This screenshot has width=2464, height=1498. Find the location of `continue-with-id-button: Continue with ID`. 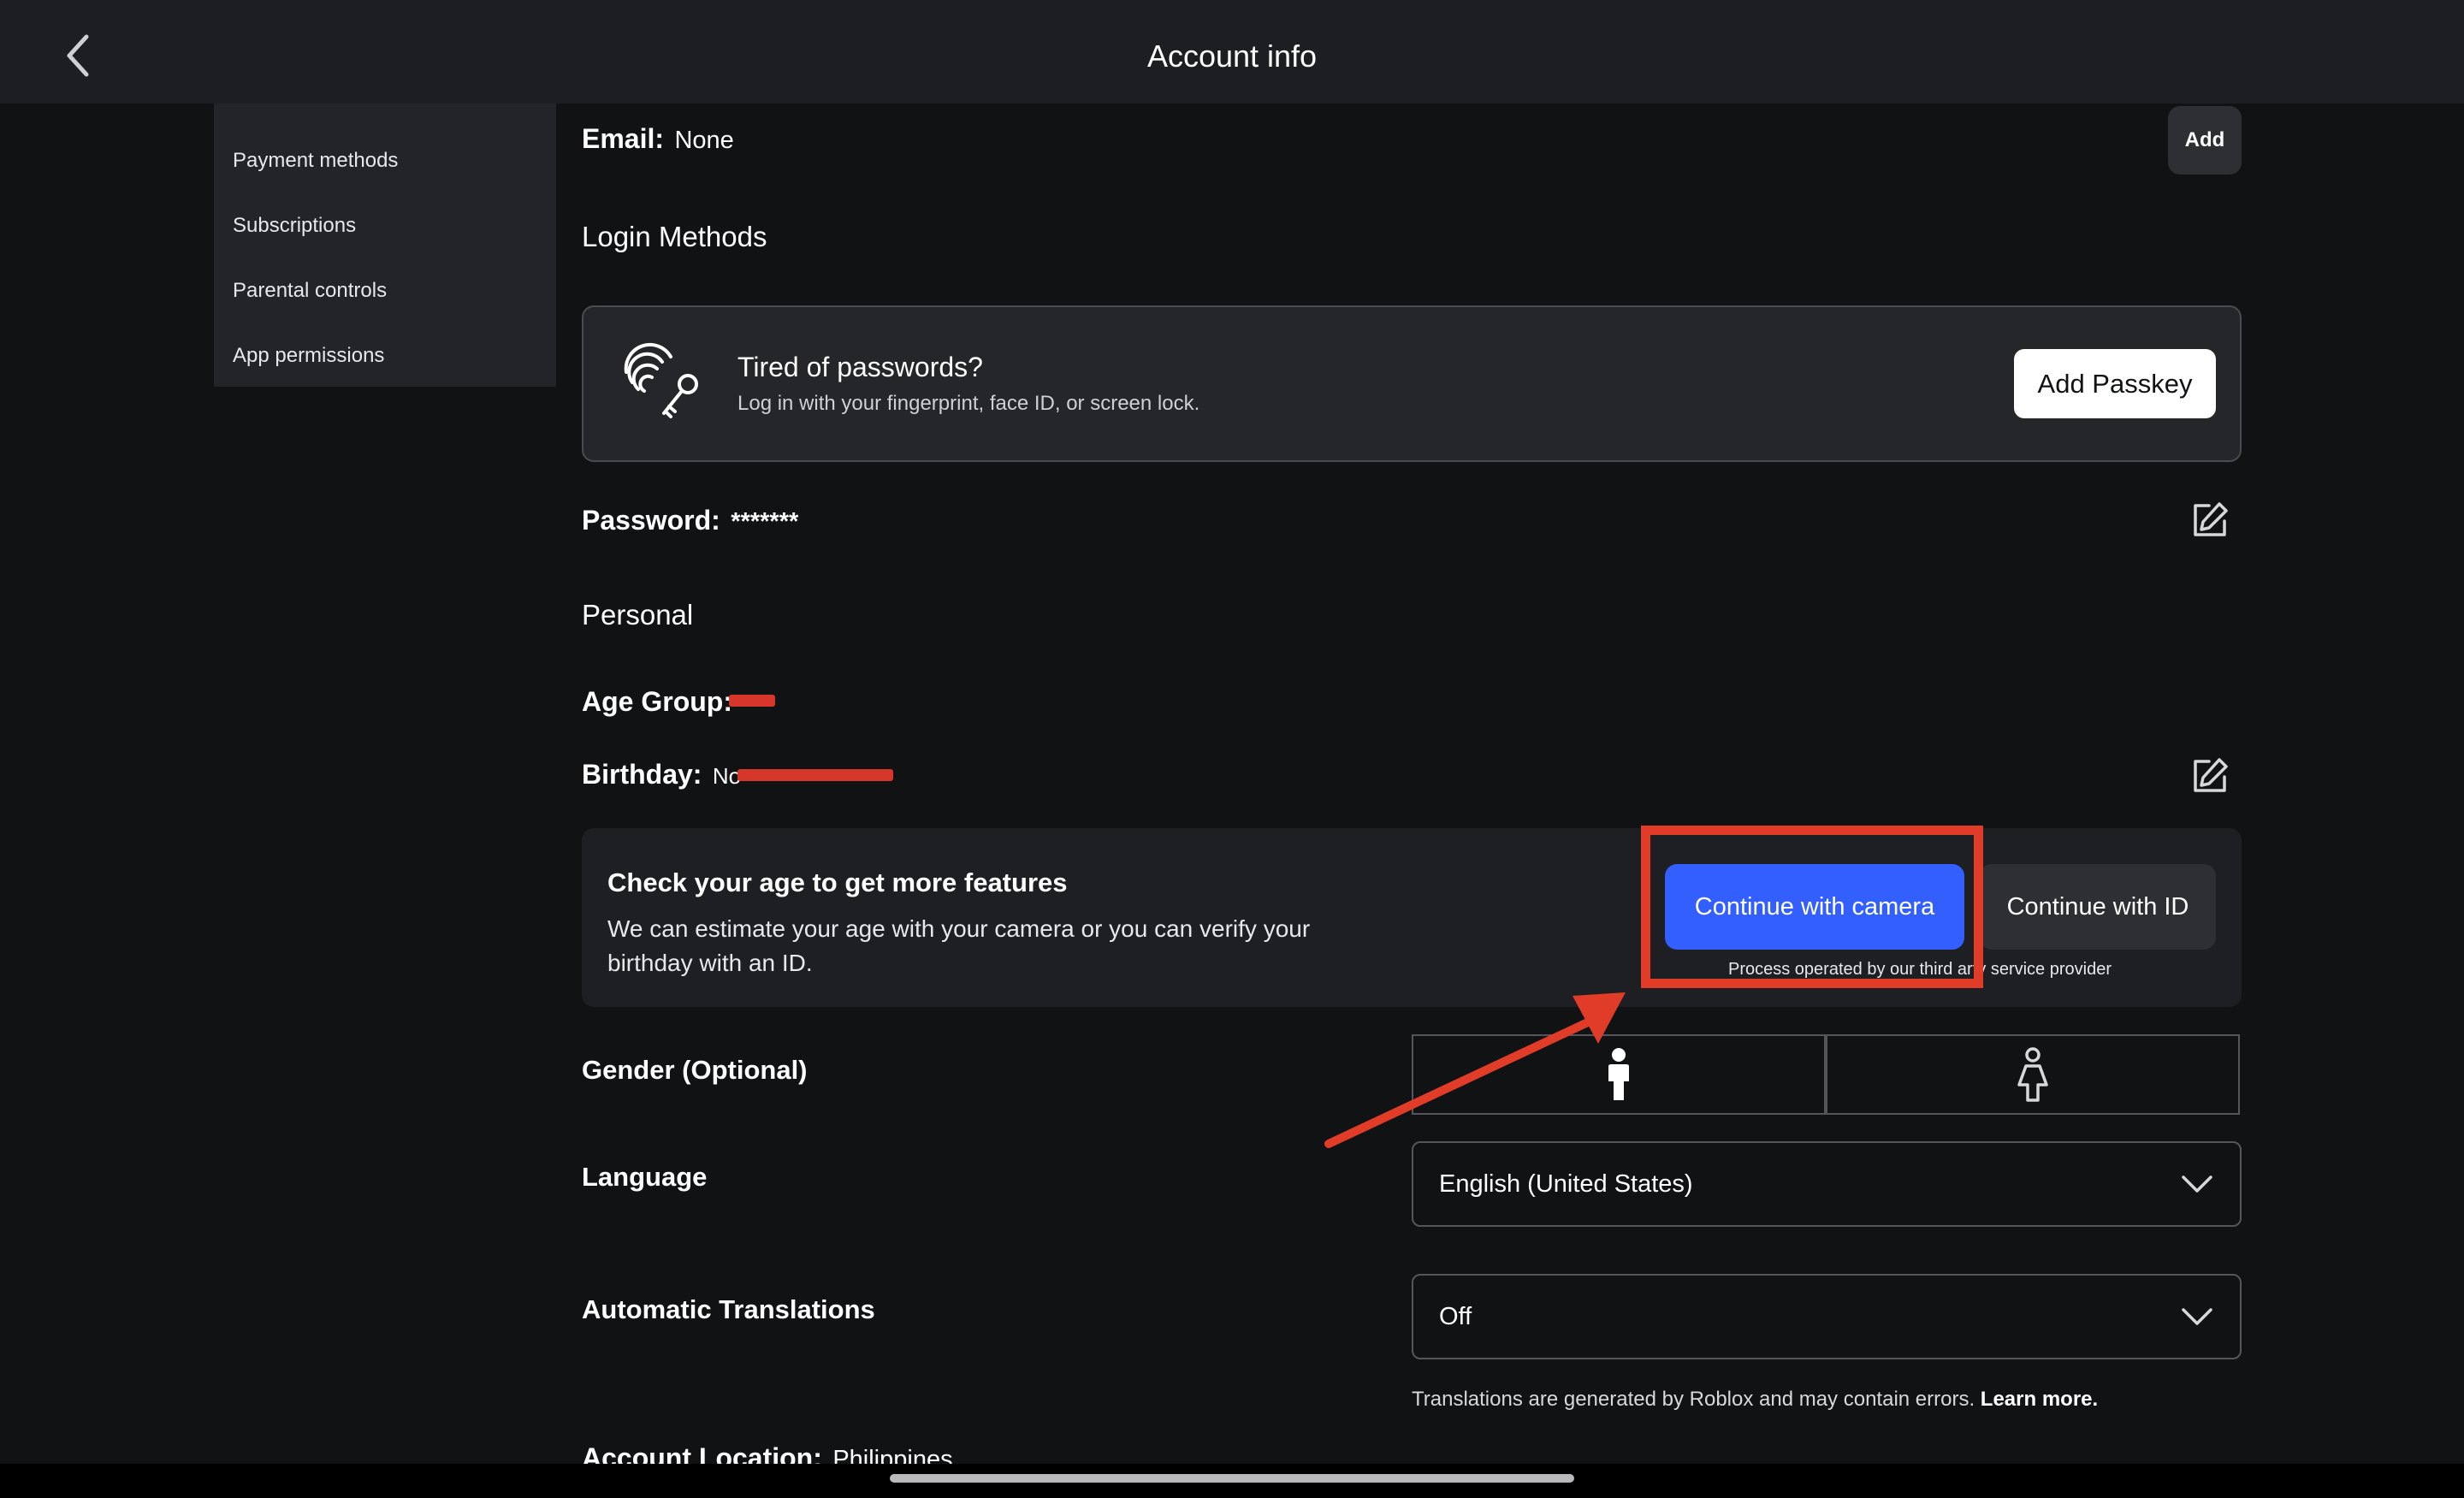

continue-with-id-button: Continue with ID is located at coordinates (2098, 907).